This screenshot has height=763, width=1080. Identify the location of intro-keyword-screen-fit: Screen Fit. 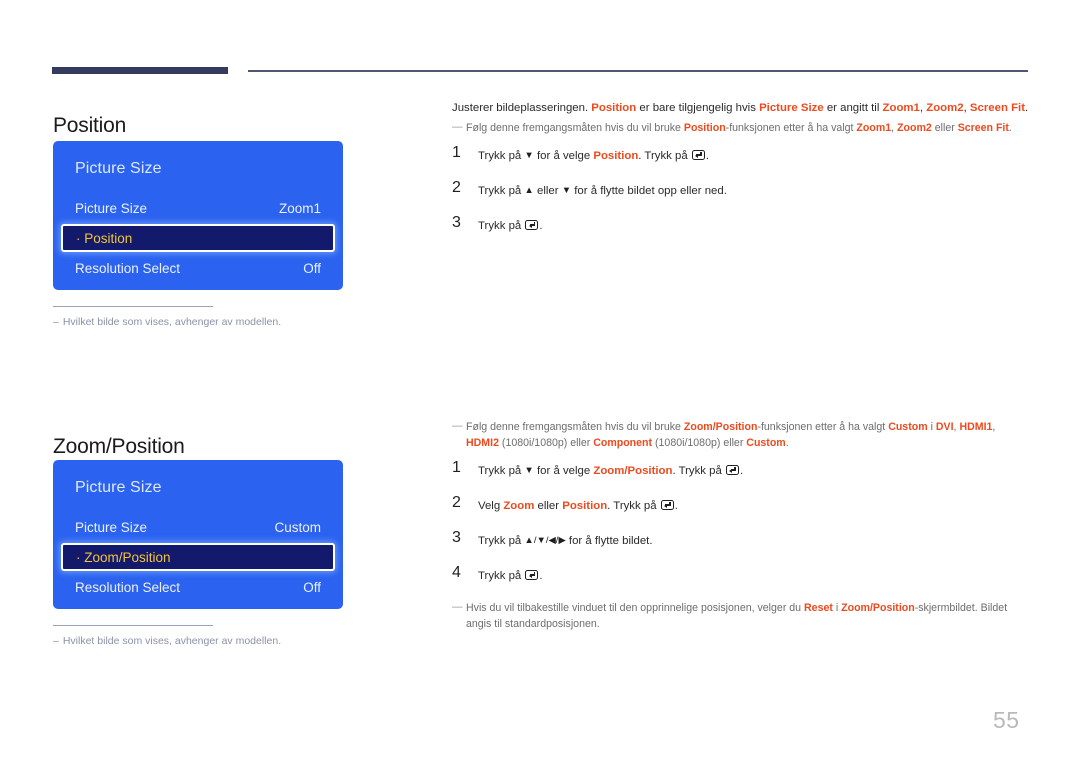
(997, 108).